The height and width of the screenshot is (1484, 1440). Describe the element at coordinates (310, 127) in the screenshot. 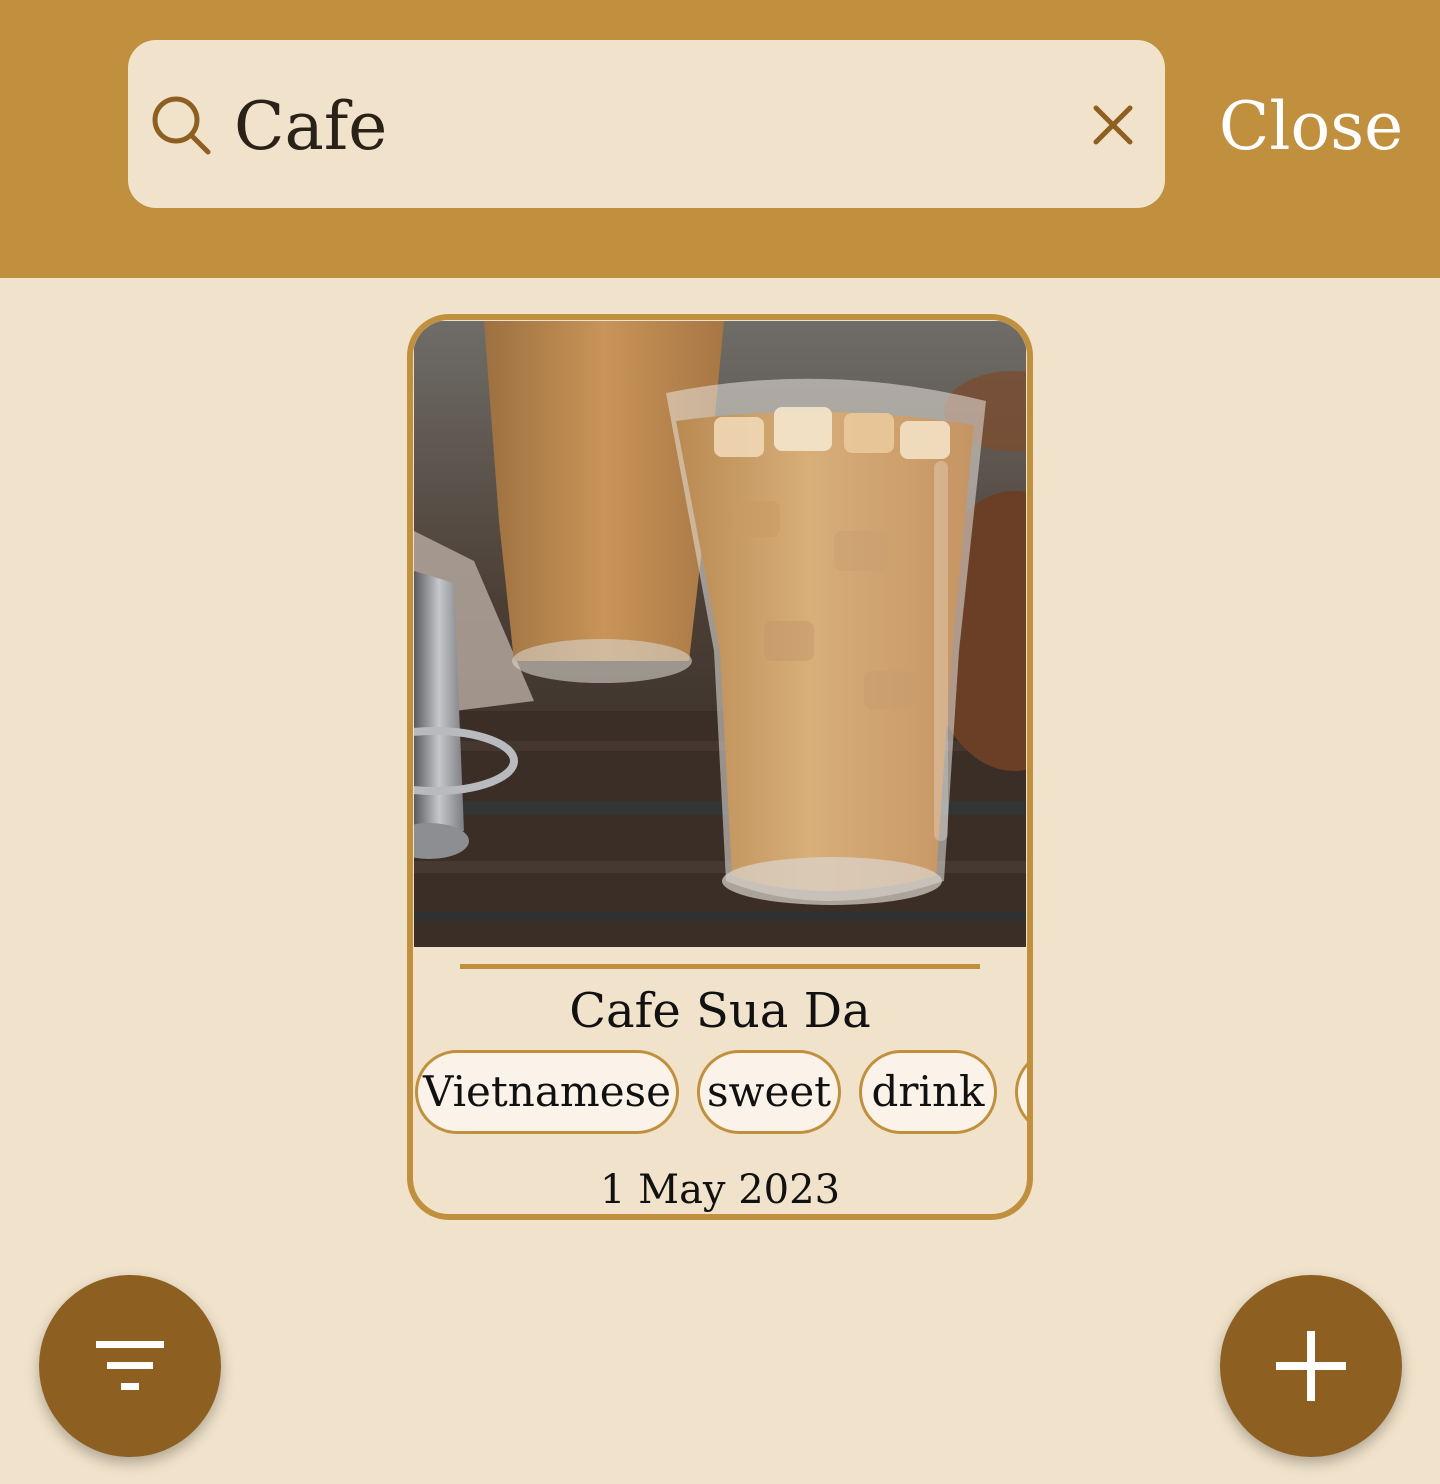

I see `search-query-text: Cafe` at that location.